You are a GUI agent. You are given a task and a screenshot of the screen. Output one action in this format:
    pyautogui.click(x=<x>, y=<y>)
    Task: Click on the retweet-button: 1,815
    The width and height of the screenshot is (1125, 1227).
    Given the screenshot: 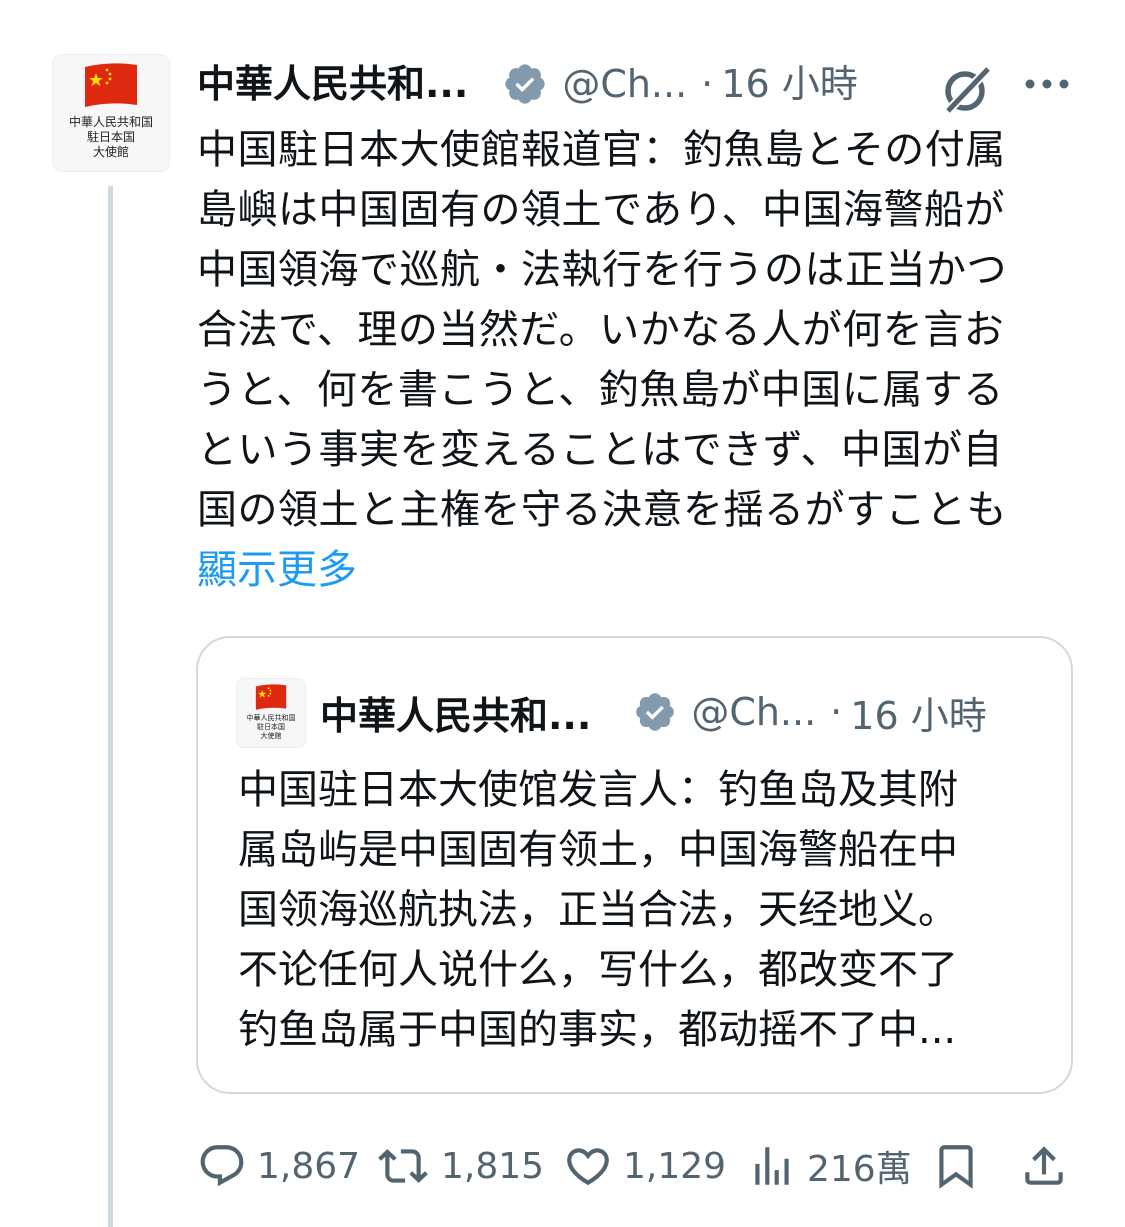 What is the action you would take?
    pyautogui.click(x=459, y=1166)
    